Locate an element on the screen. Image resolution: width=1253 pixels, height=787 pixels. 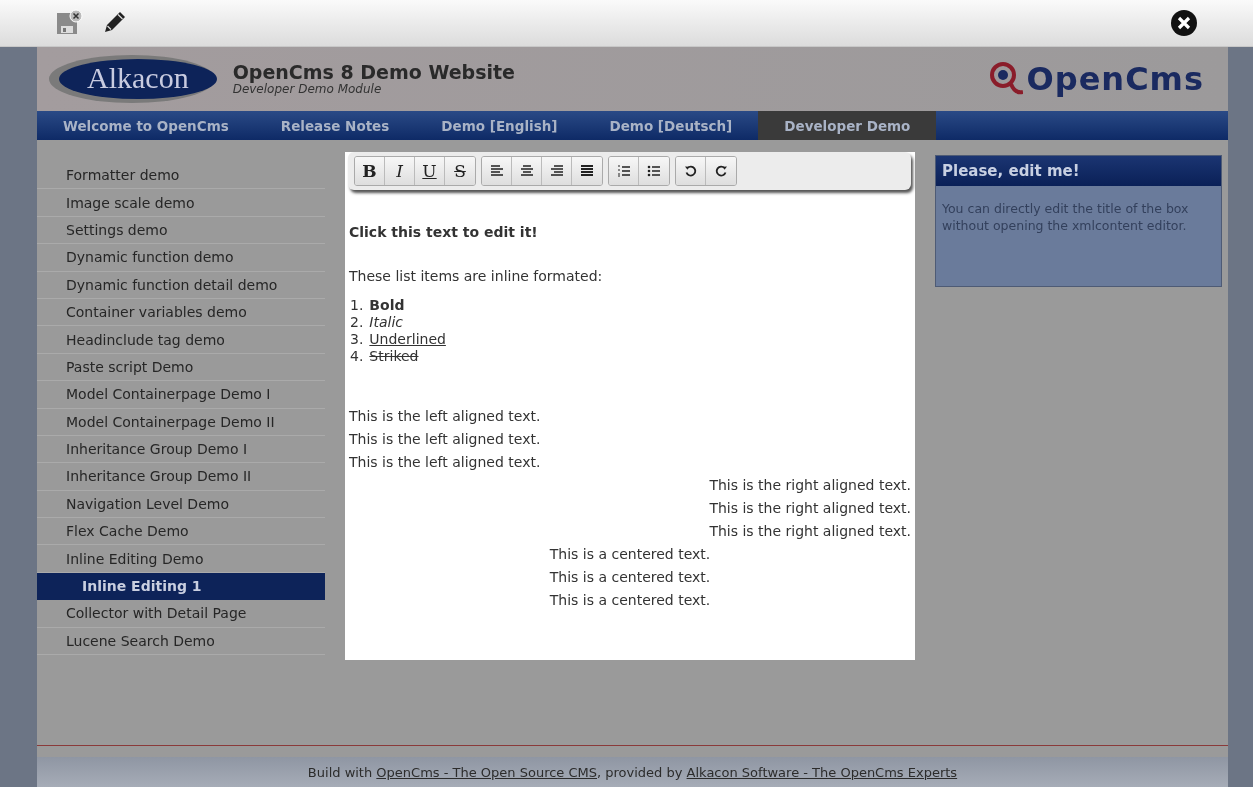
sidebar-item: Model Containerpage Demo II is located at coordinates (181, 422).